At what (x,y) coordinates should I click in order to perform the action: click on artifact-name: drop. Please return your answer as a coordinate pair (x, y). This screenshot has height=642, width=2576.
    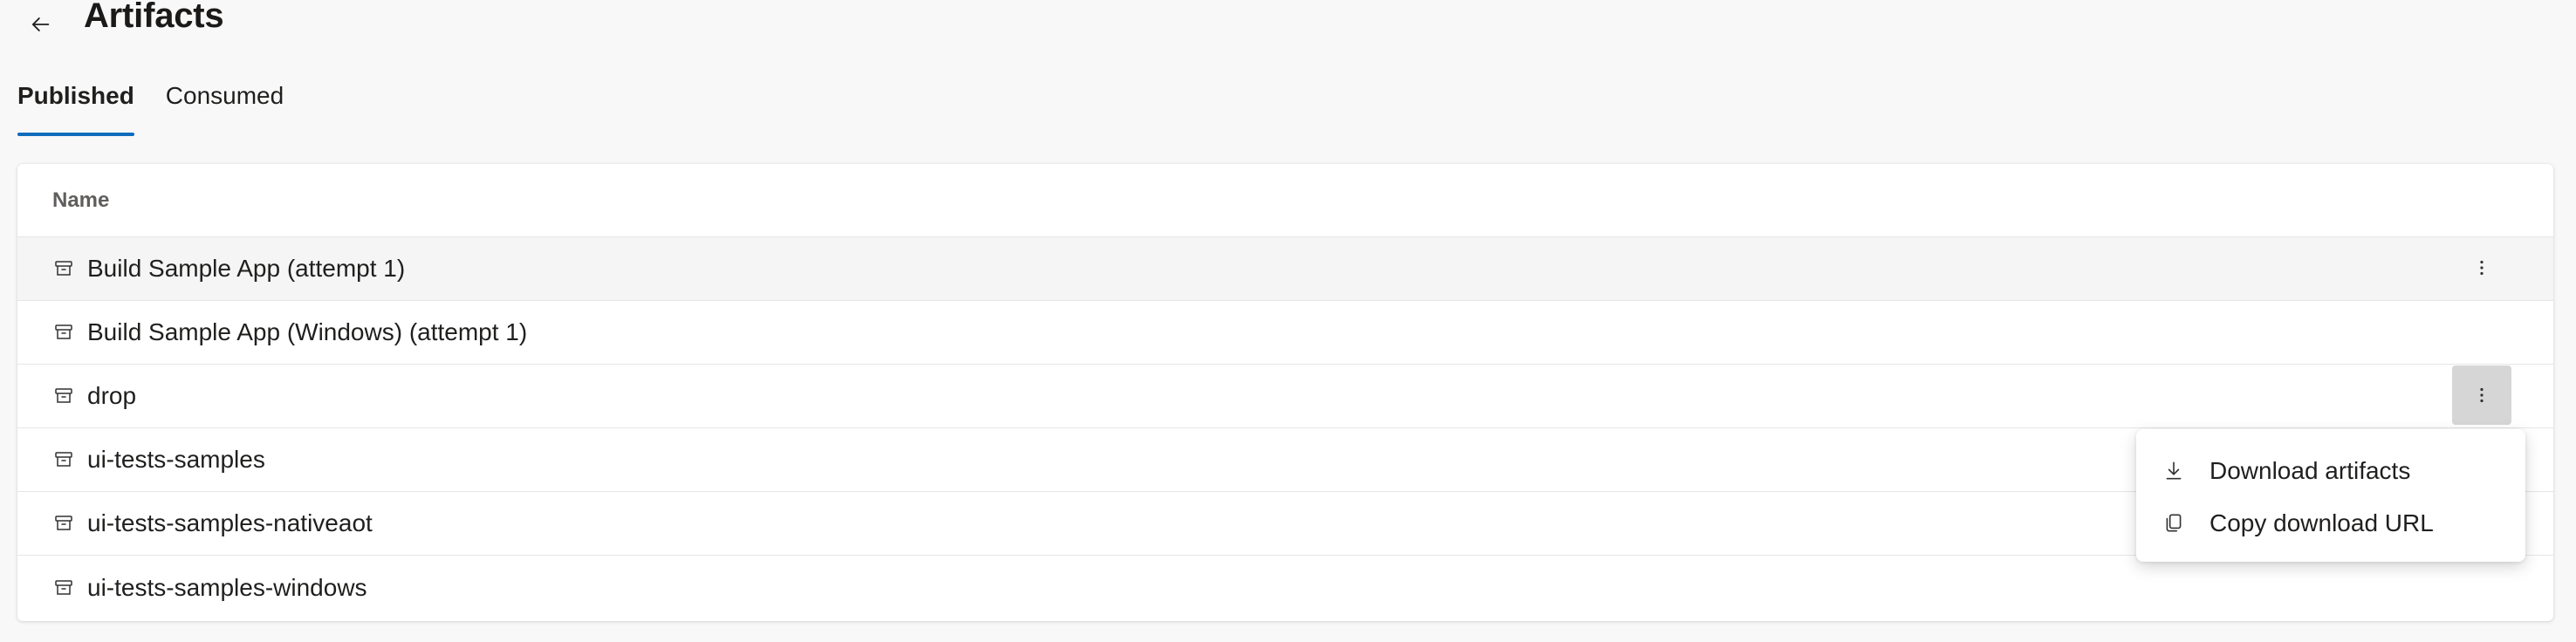
    Looking at the image, I should click on (112, 395).